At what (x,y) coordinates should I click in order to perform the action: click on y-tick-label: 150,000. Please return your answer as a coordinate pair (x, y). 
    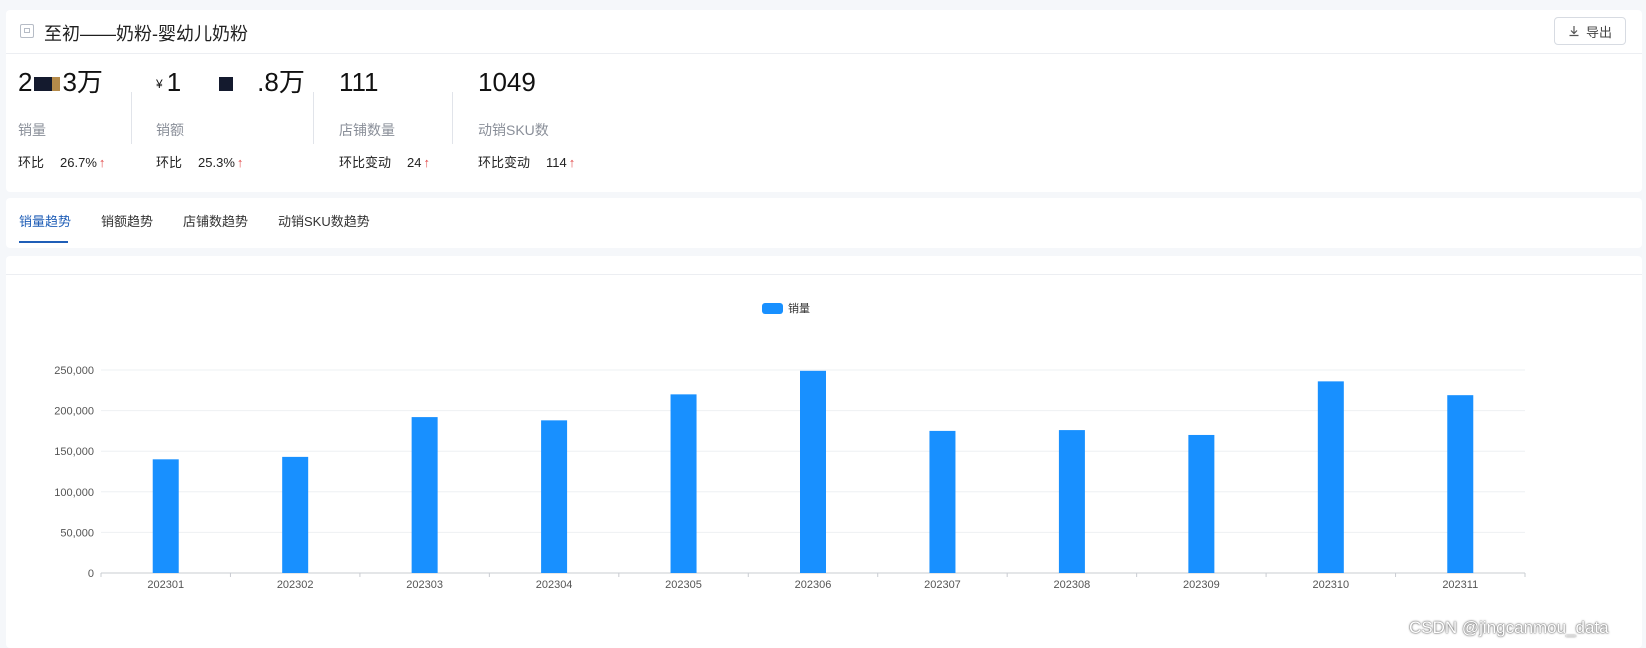
    Looking at the image, I should click on (74, 452).